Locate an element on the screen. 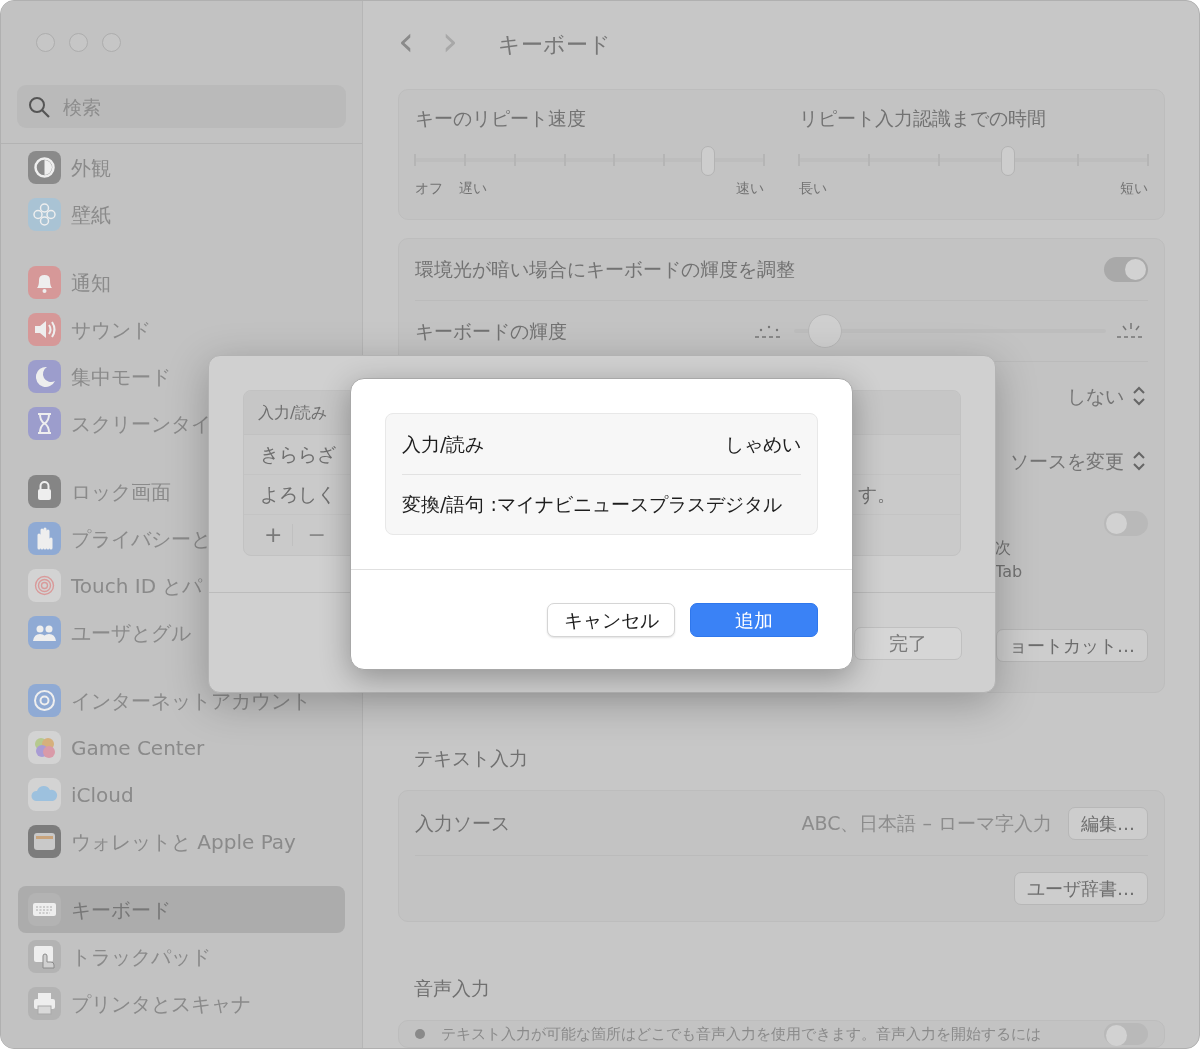  slider-label: 短い is located at coordinates (1134, 188).